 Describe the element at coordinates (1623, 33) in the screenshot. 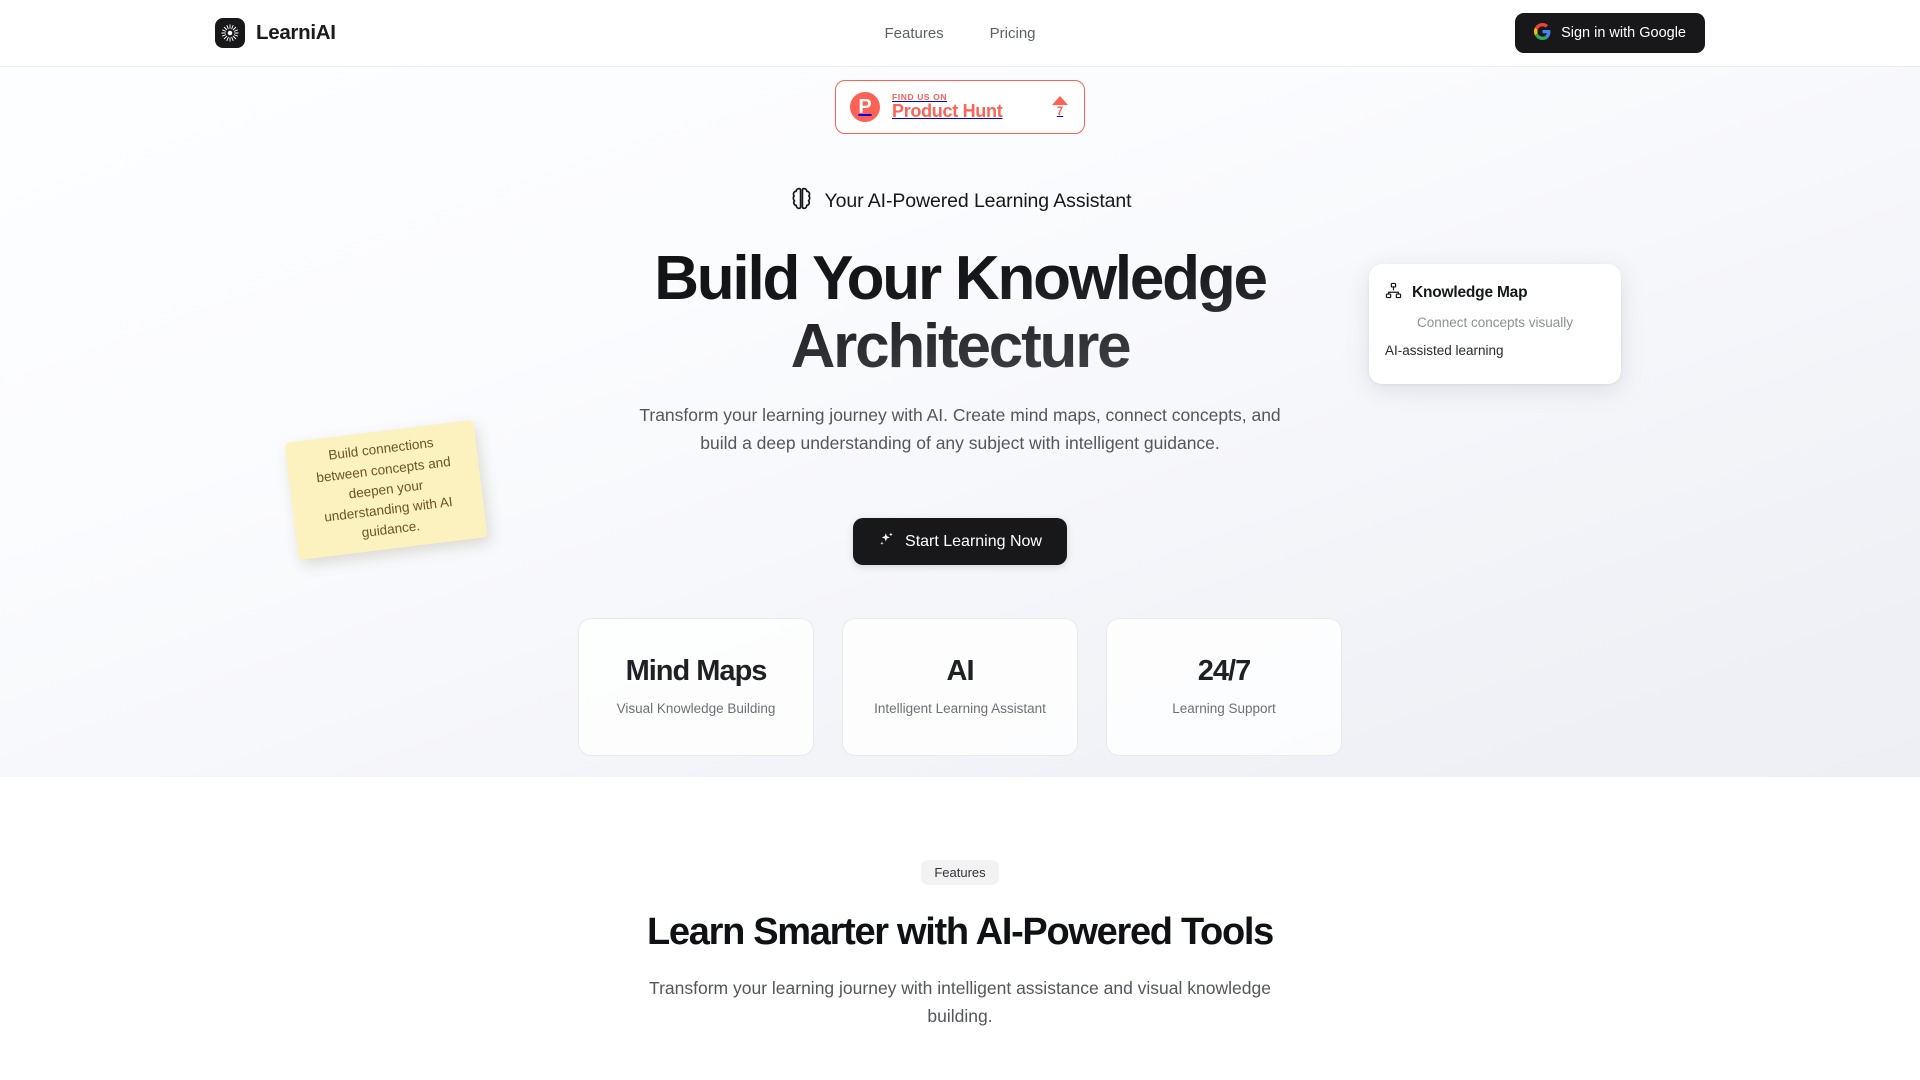

I see `sign-in-label: Sign in with Google` at that location.